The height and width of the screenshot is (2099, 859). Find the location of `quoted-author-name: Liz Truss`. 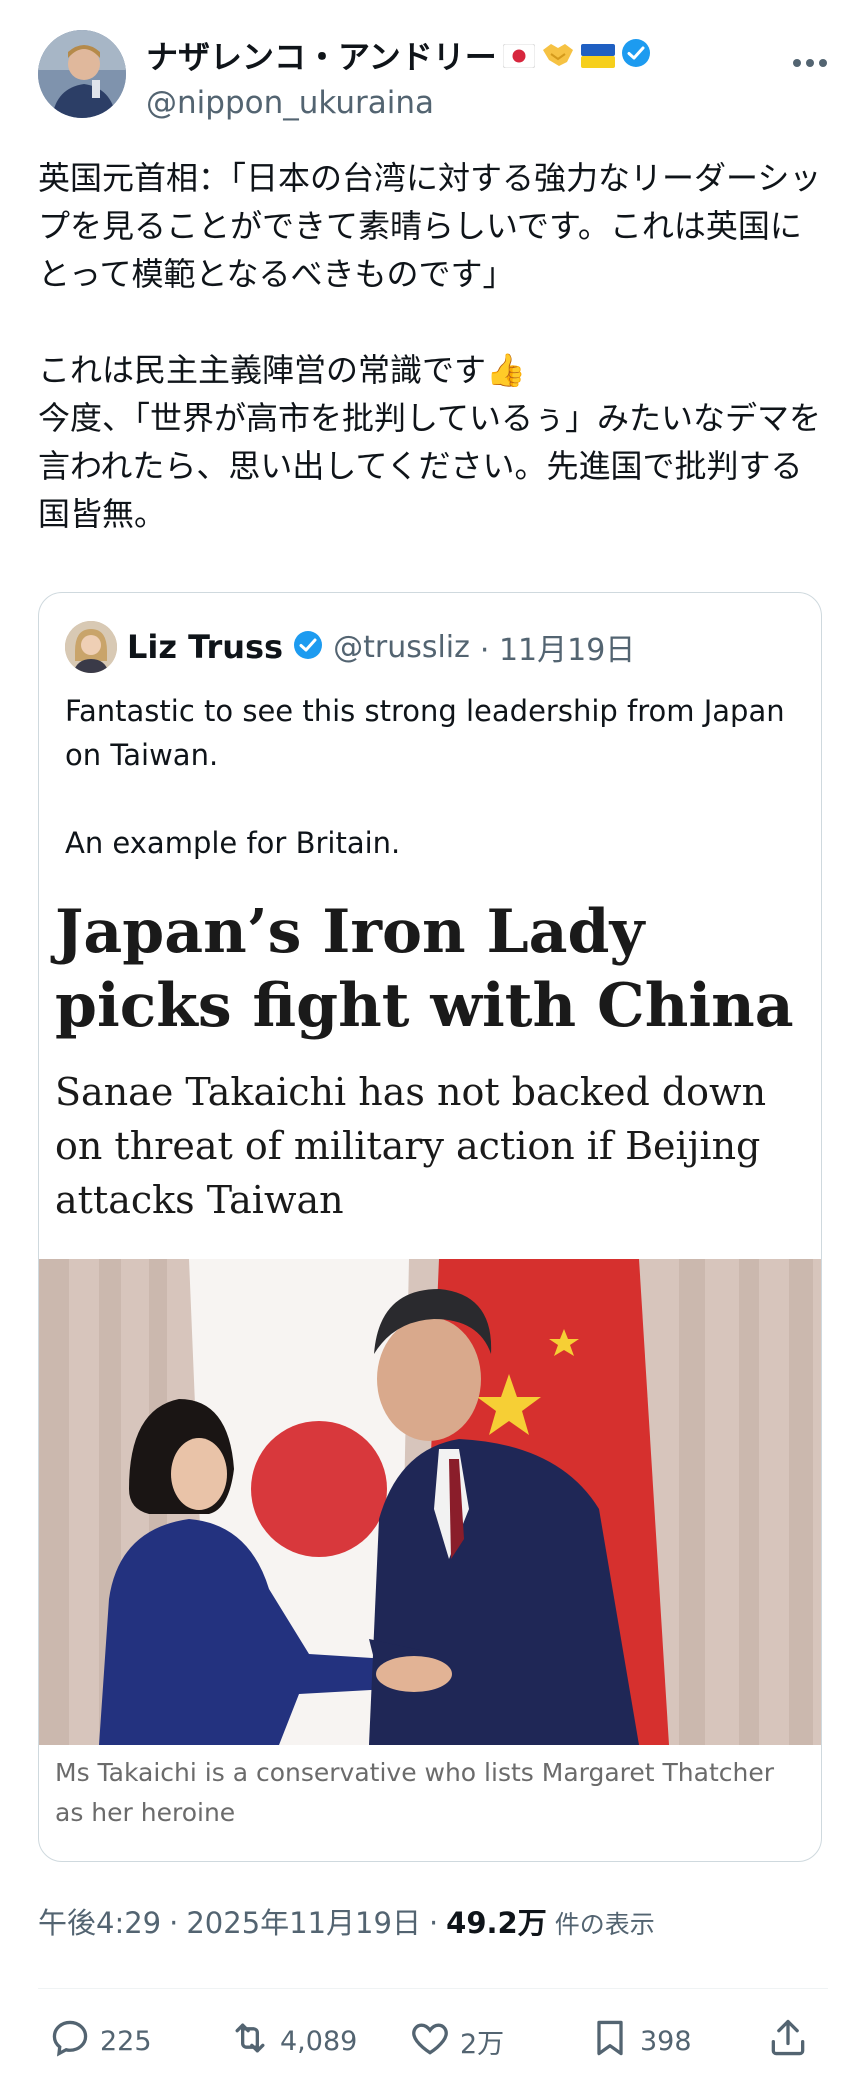

quoted-author-name: Liz Truss is located at coordinates (205, 647).